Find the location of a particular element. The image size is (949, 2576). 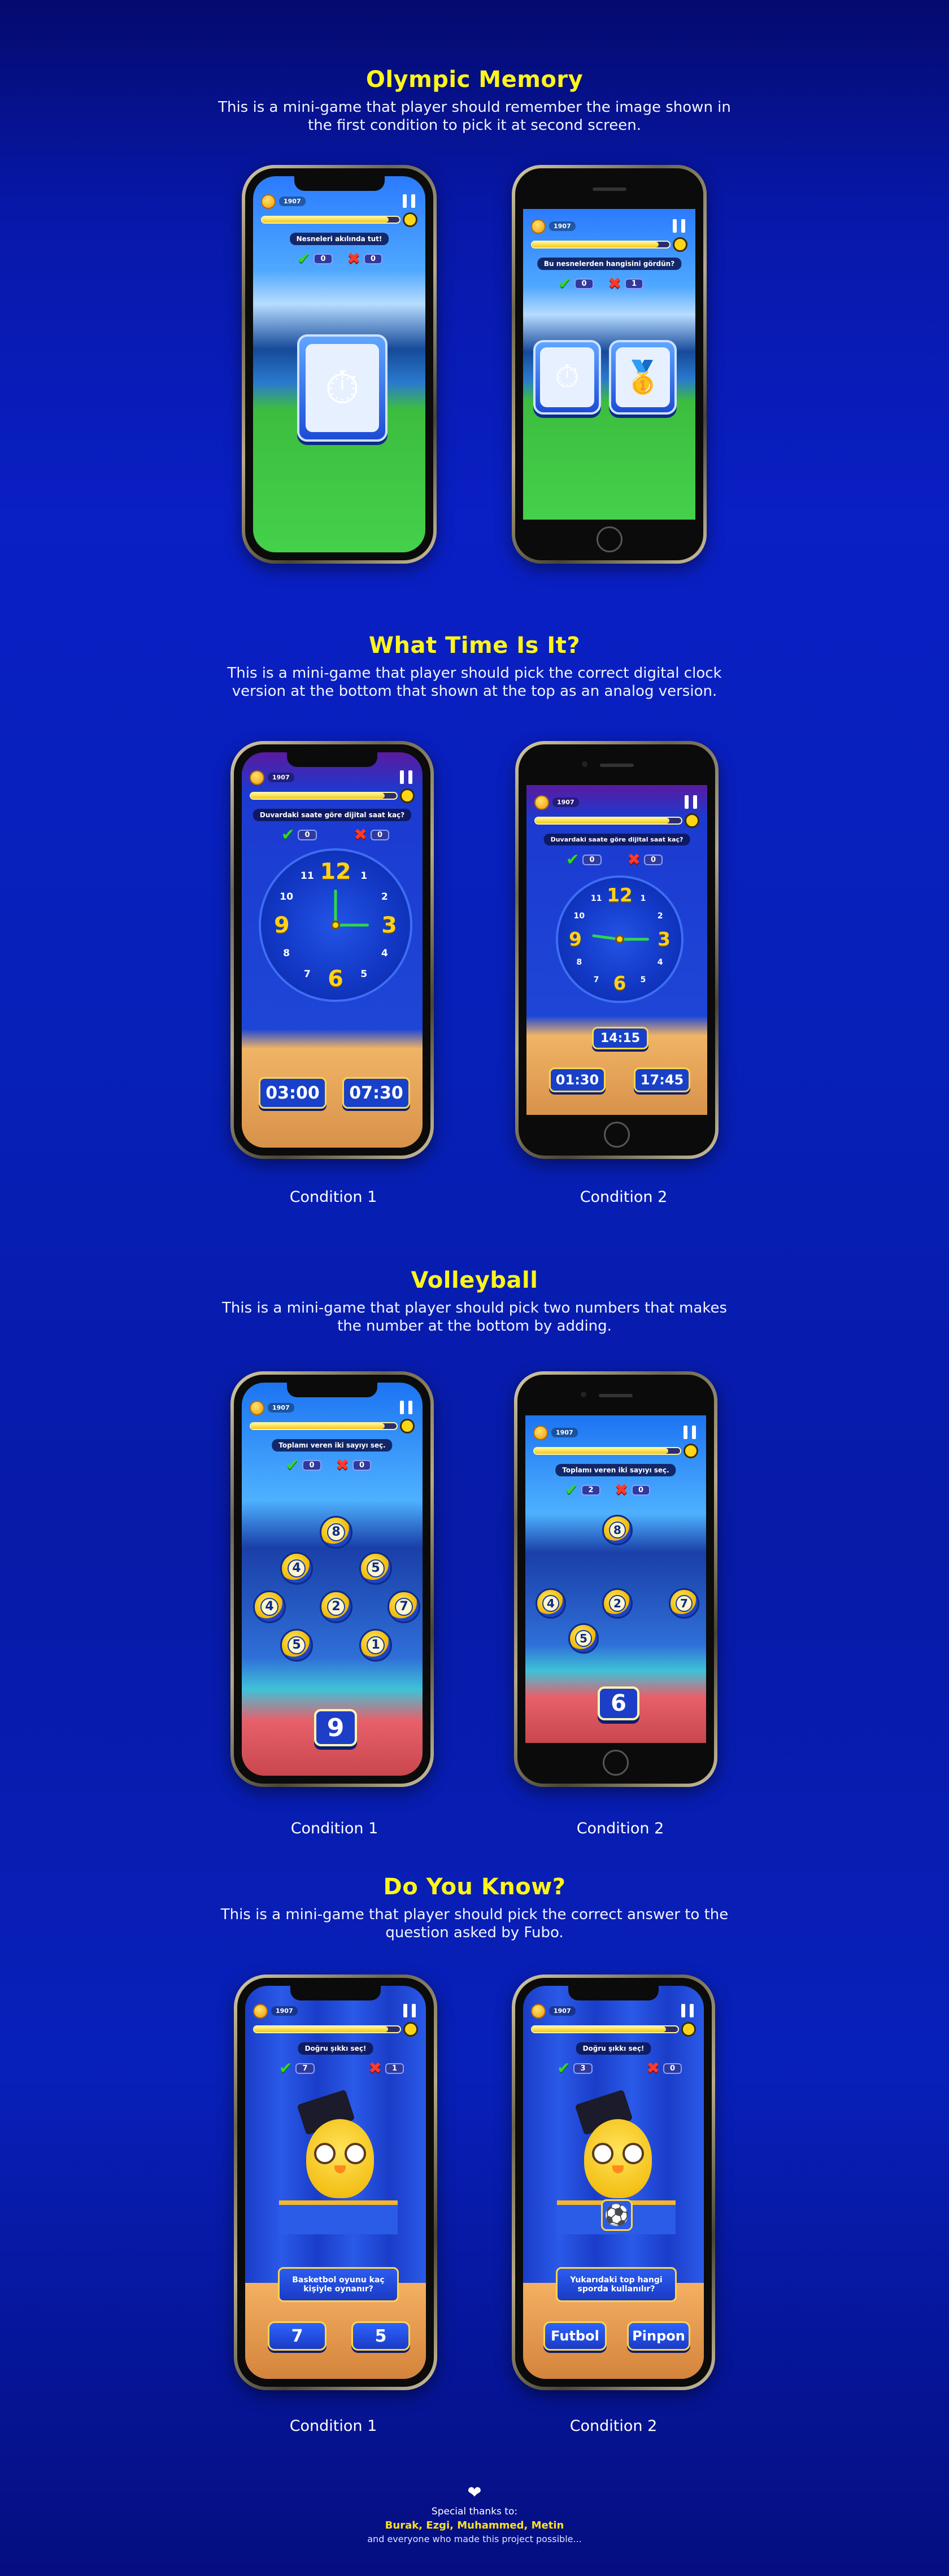

choice-tile-medal: 🥇 is located at coordinates (643, 377).